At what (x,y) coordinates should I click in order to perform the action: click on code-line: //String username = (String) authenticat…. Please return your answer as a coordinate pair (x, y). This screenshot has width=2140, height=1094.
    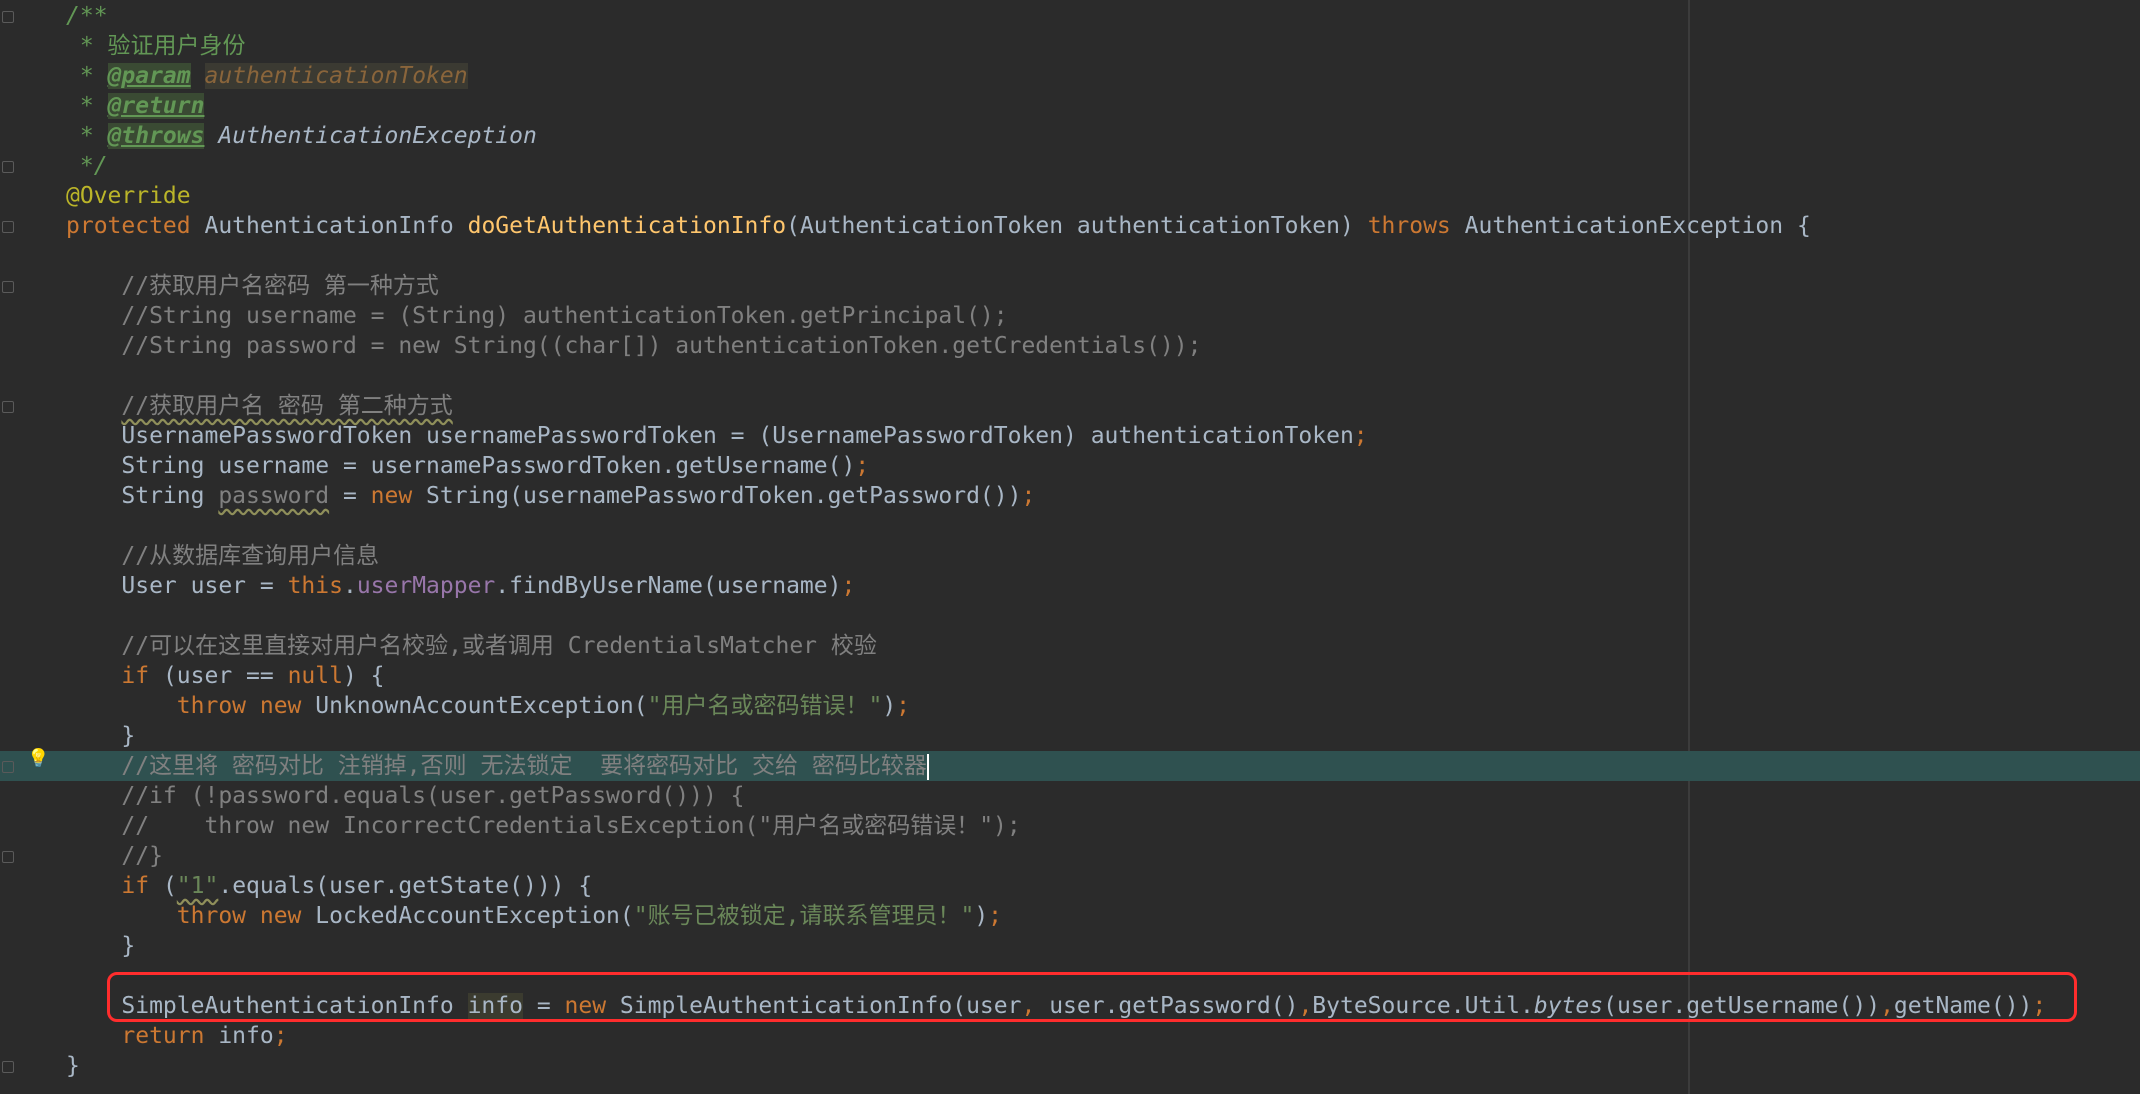
    Looking at the image, I should click on (1070, 316).